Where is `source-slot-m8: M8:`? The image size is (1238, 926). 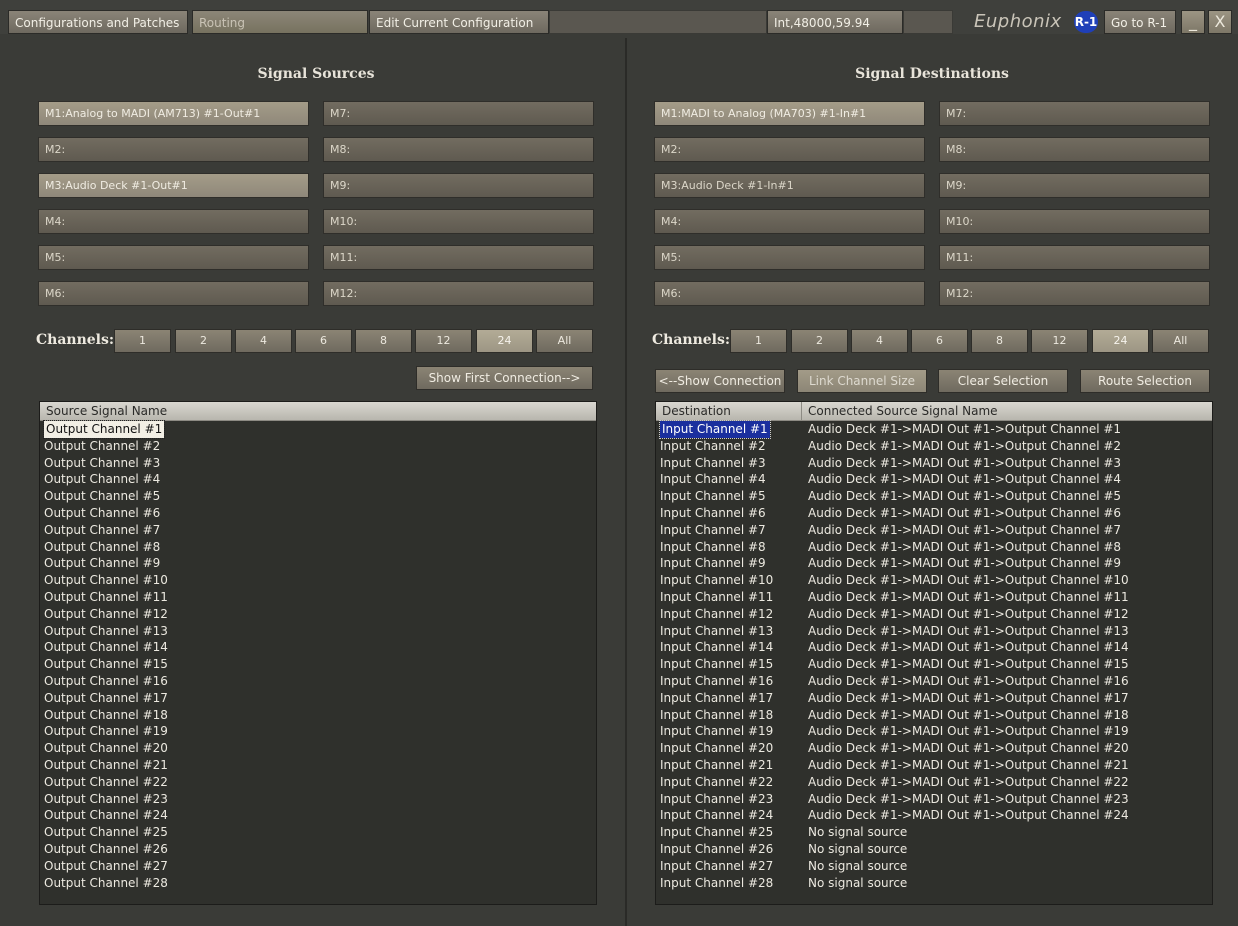
source-slot-m8: M8: is located at coordinates (458, 149).